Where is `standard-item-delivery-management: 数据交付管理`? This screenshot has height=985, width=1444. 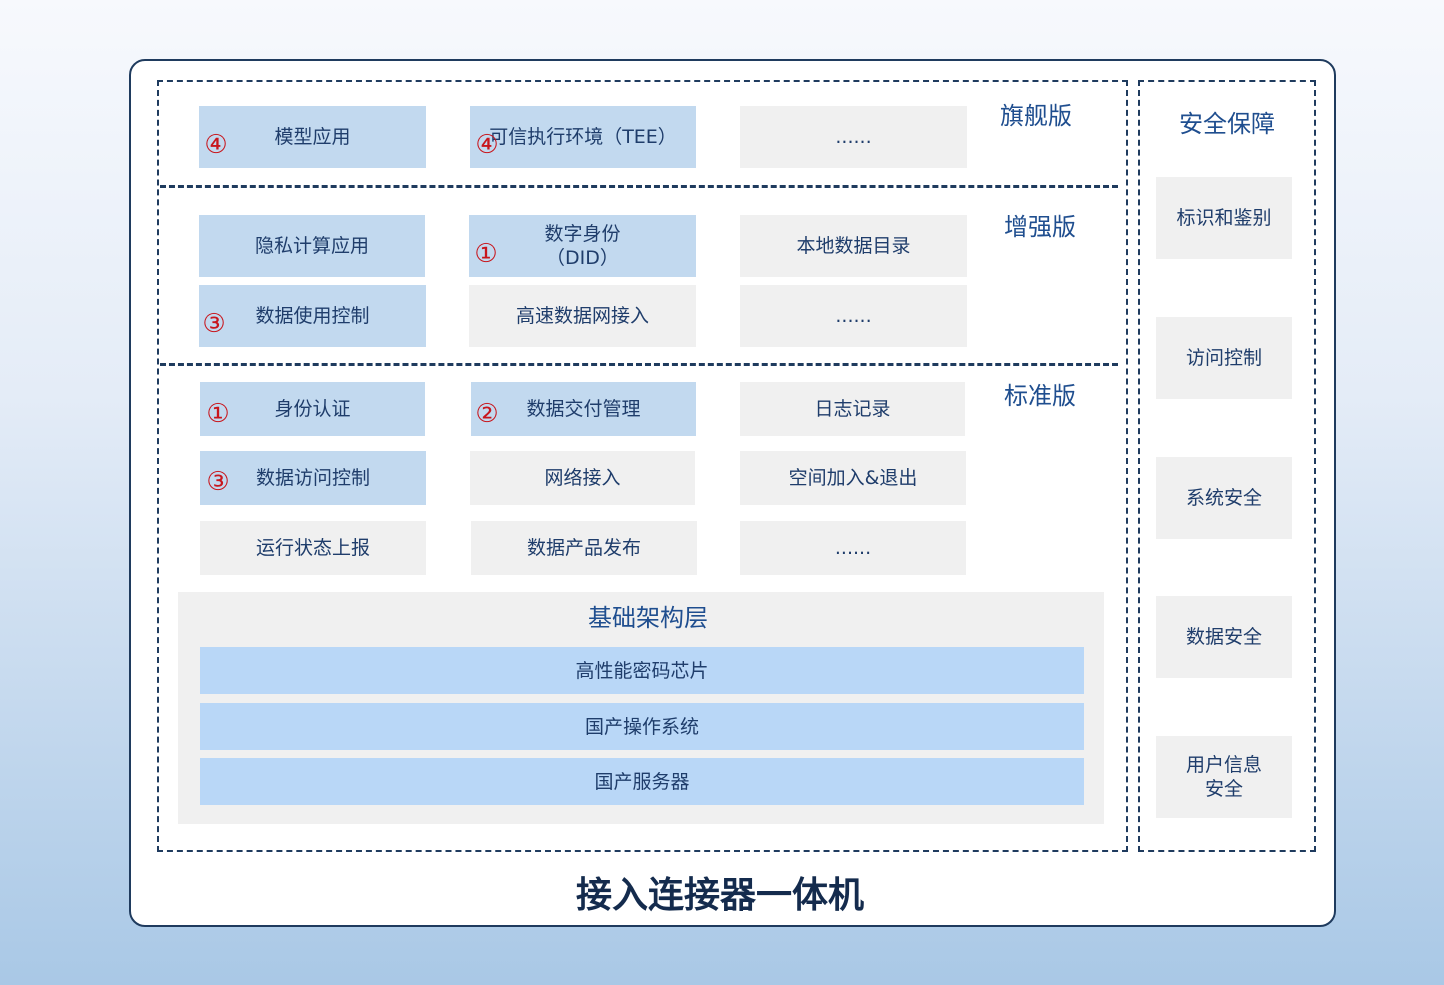
standard-item-delivery-management: 数据交付管理 is located at coordinates (583, 409).